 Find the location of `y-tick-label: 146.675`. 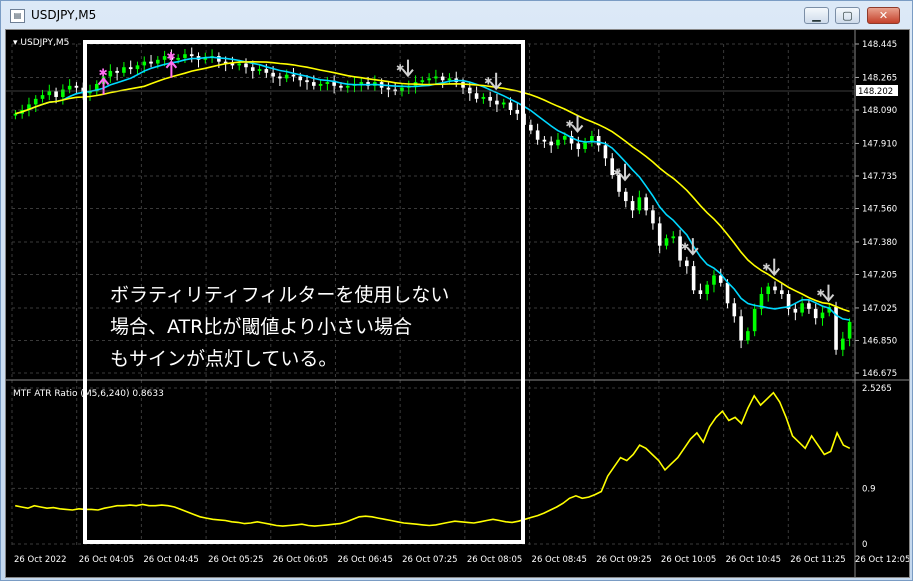

y-tick-label: 146.675 is located at coordinates (879, 374).